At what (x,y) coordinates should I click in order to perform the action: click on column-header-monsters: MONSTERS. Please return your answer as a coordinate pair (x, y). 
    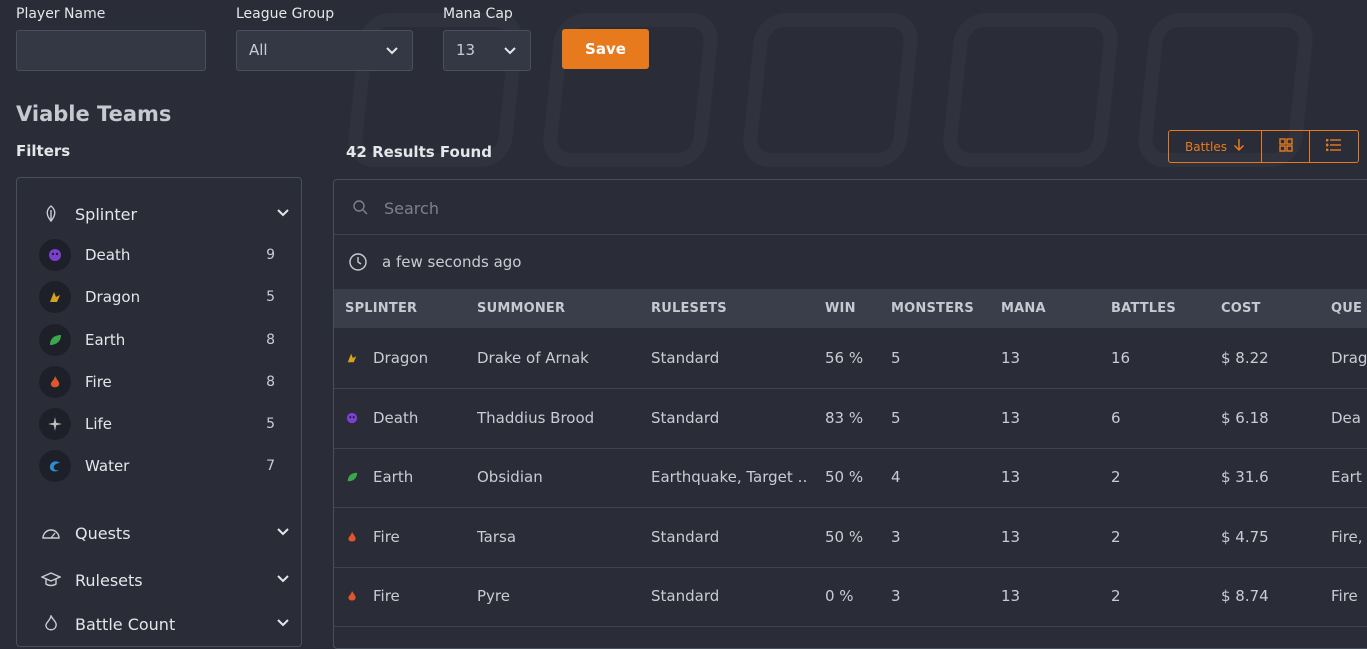
    Looking at the image, I should click on (932, 308).